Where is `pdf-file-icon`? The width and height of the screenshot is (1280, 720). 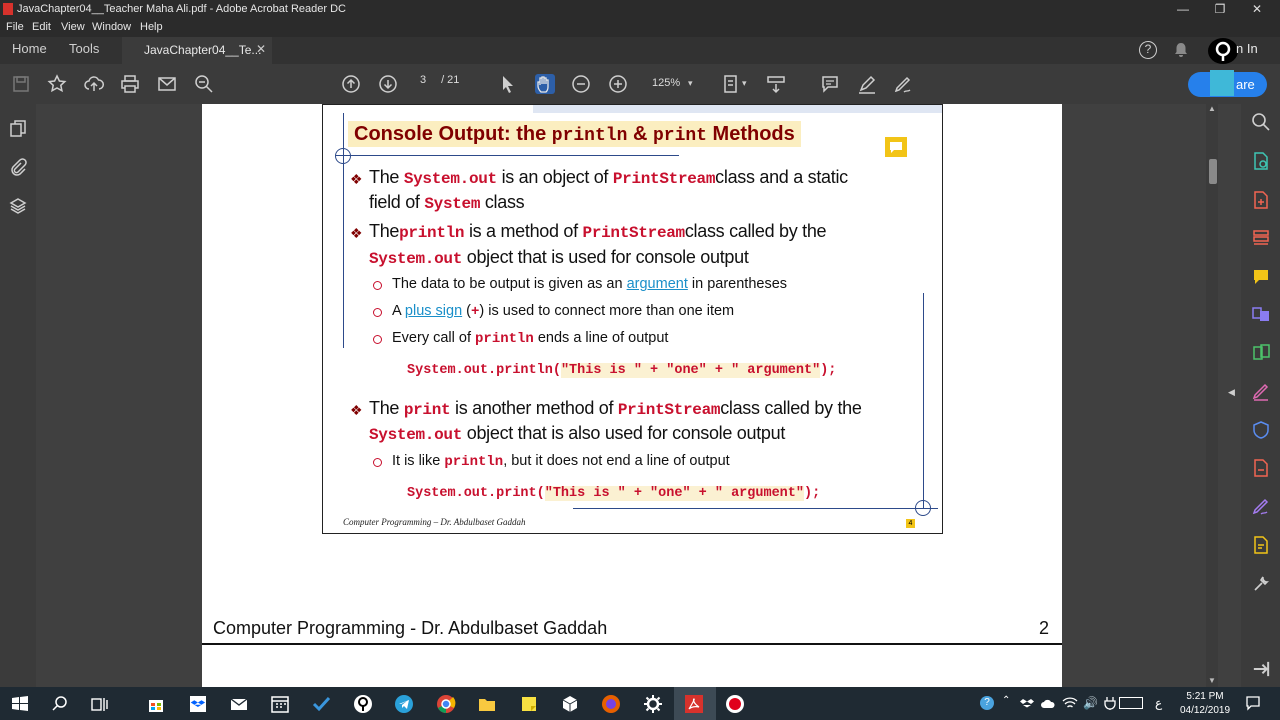 pdf-file-icon is located at coordinates (1261, 468).